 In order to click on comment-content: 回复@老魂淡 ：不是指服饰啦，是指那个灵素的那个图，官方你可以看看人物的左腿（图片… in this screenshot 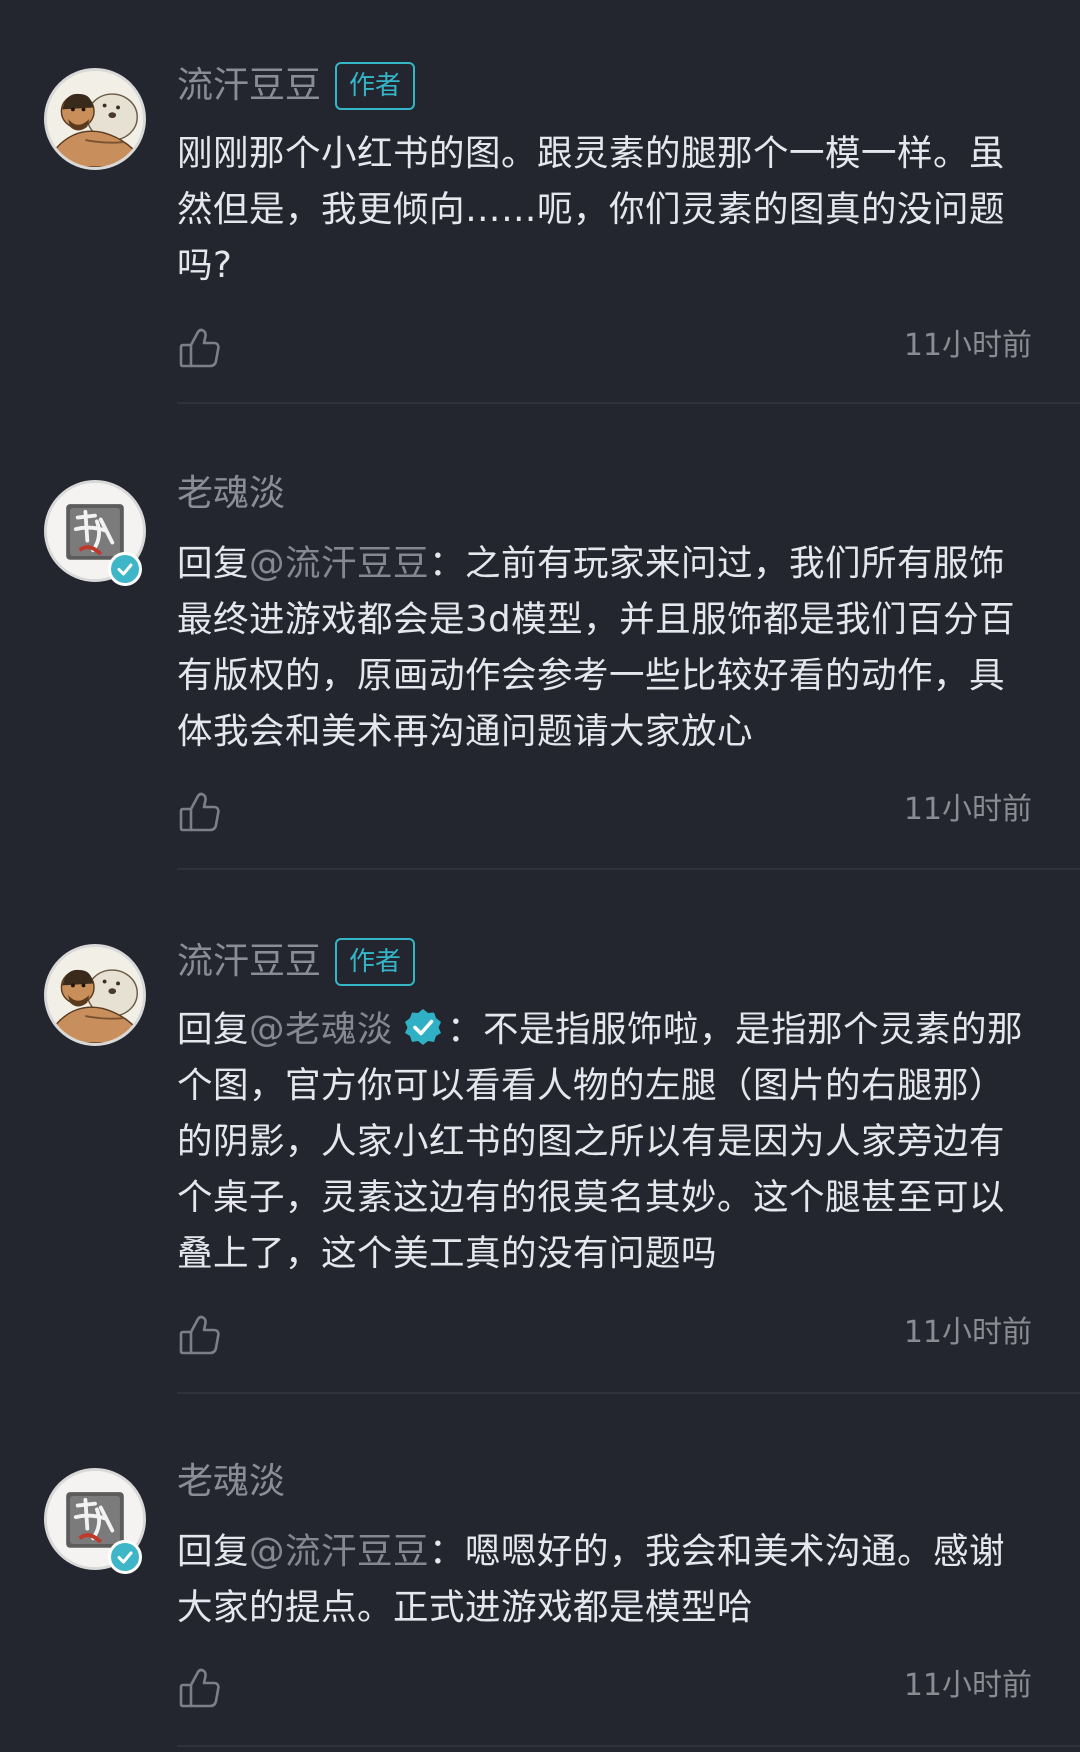, I will do `click(607, 1142)`.